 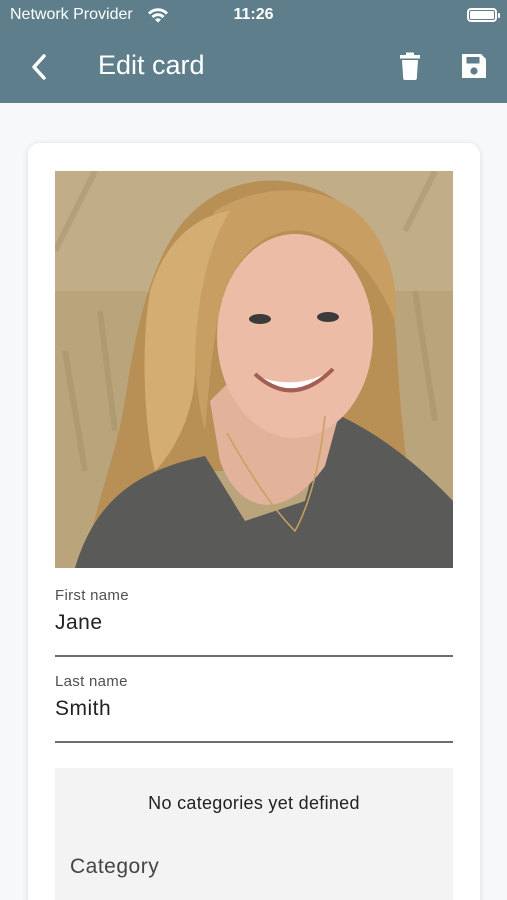 I want to click on chevron-left-icon, so click(x=39, y=67).